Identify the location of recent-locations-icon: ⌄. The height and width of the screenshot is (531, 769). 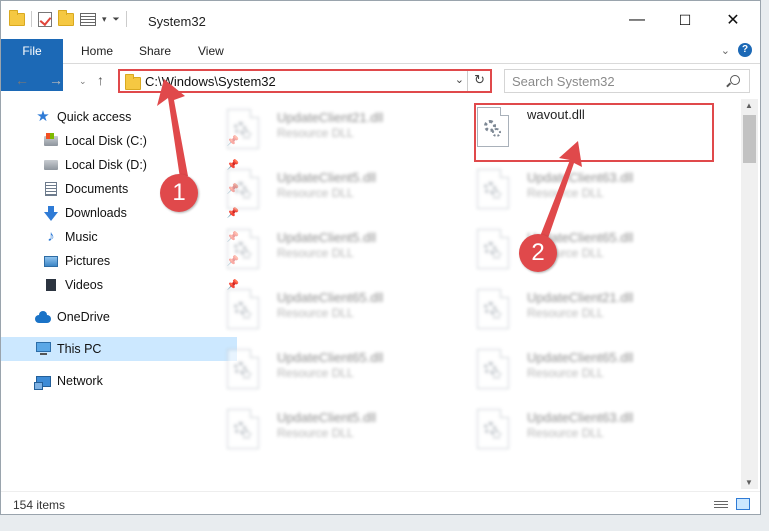
(83, 81).